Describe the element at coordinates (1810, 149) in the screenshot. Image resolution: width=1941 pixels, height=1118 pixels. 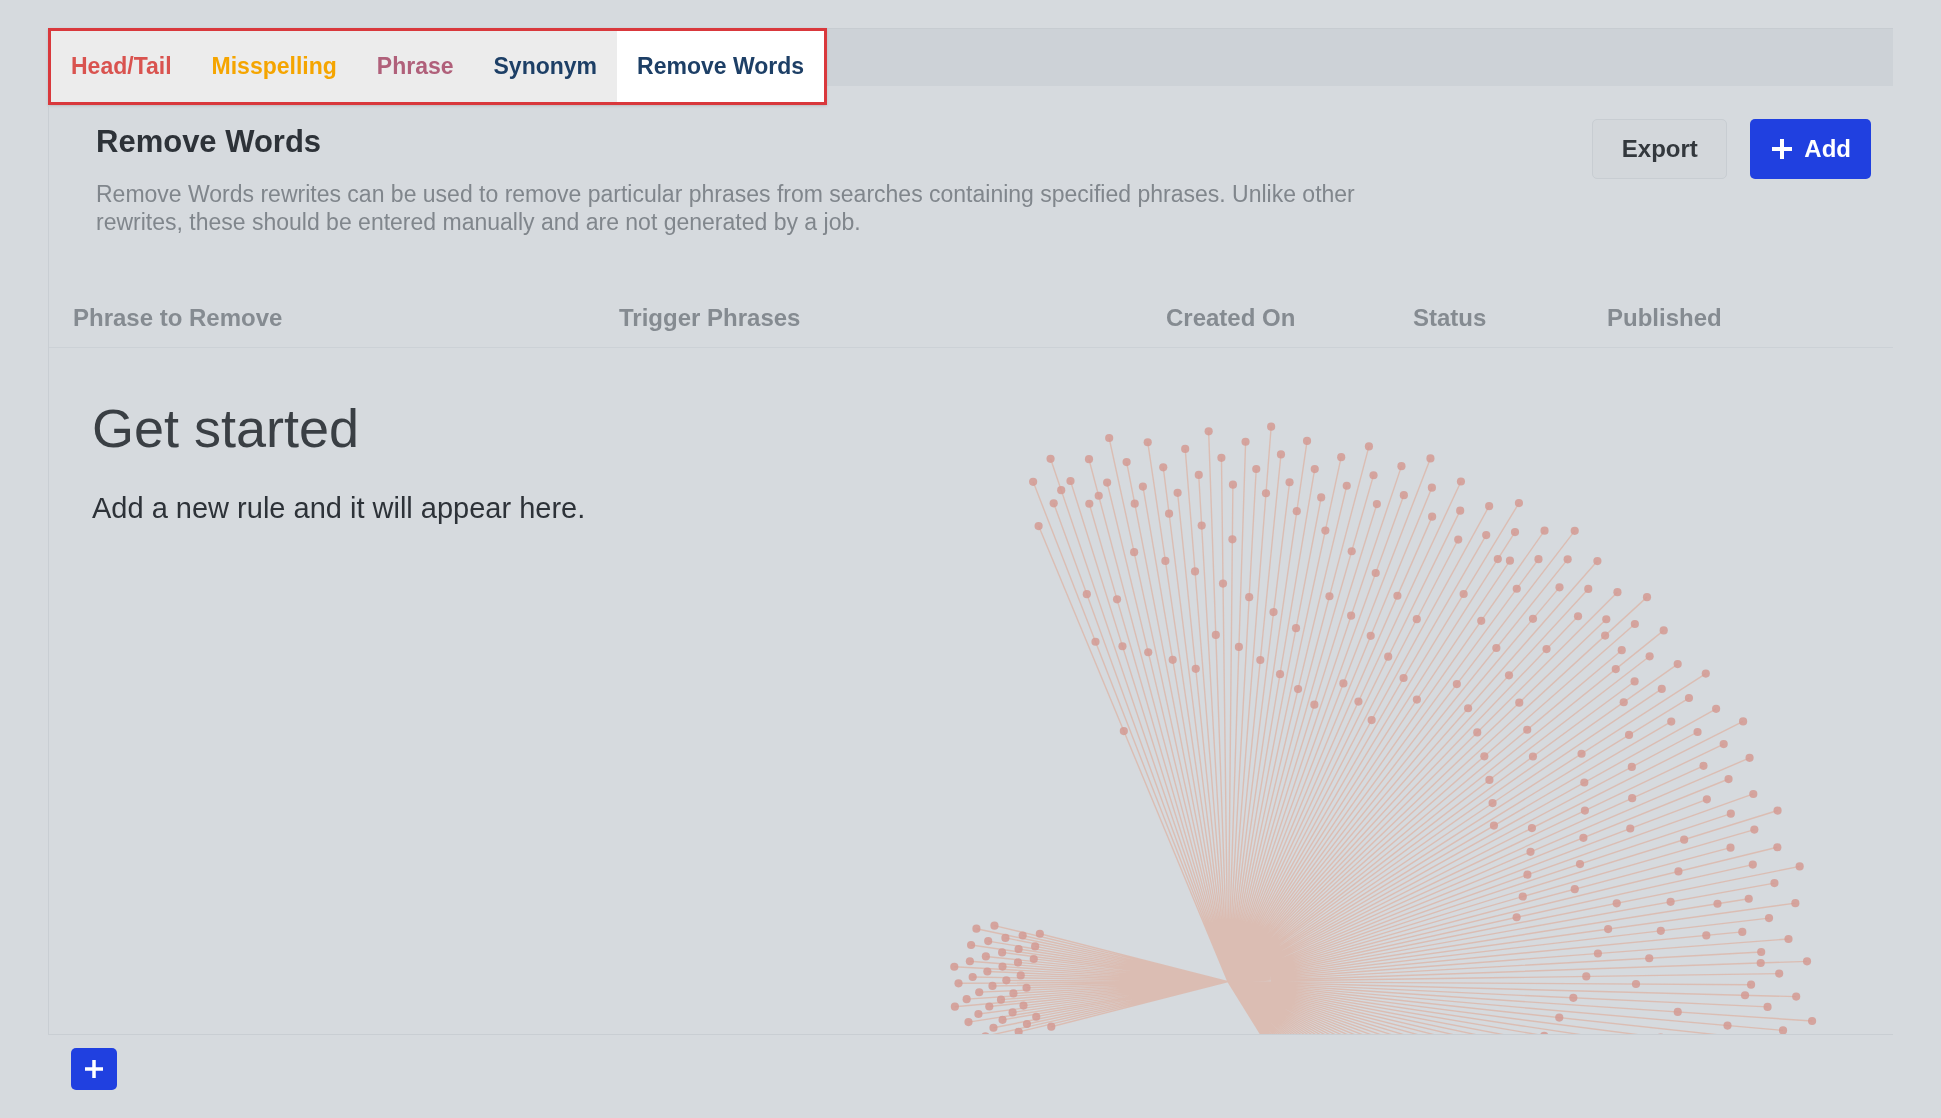
I see `add-button: Add` at that location.